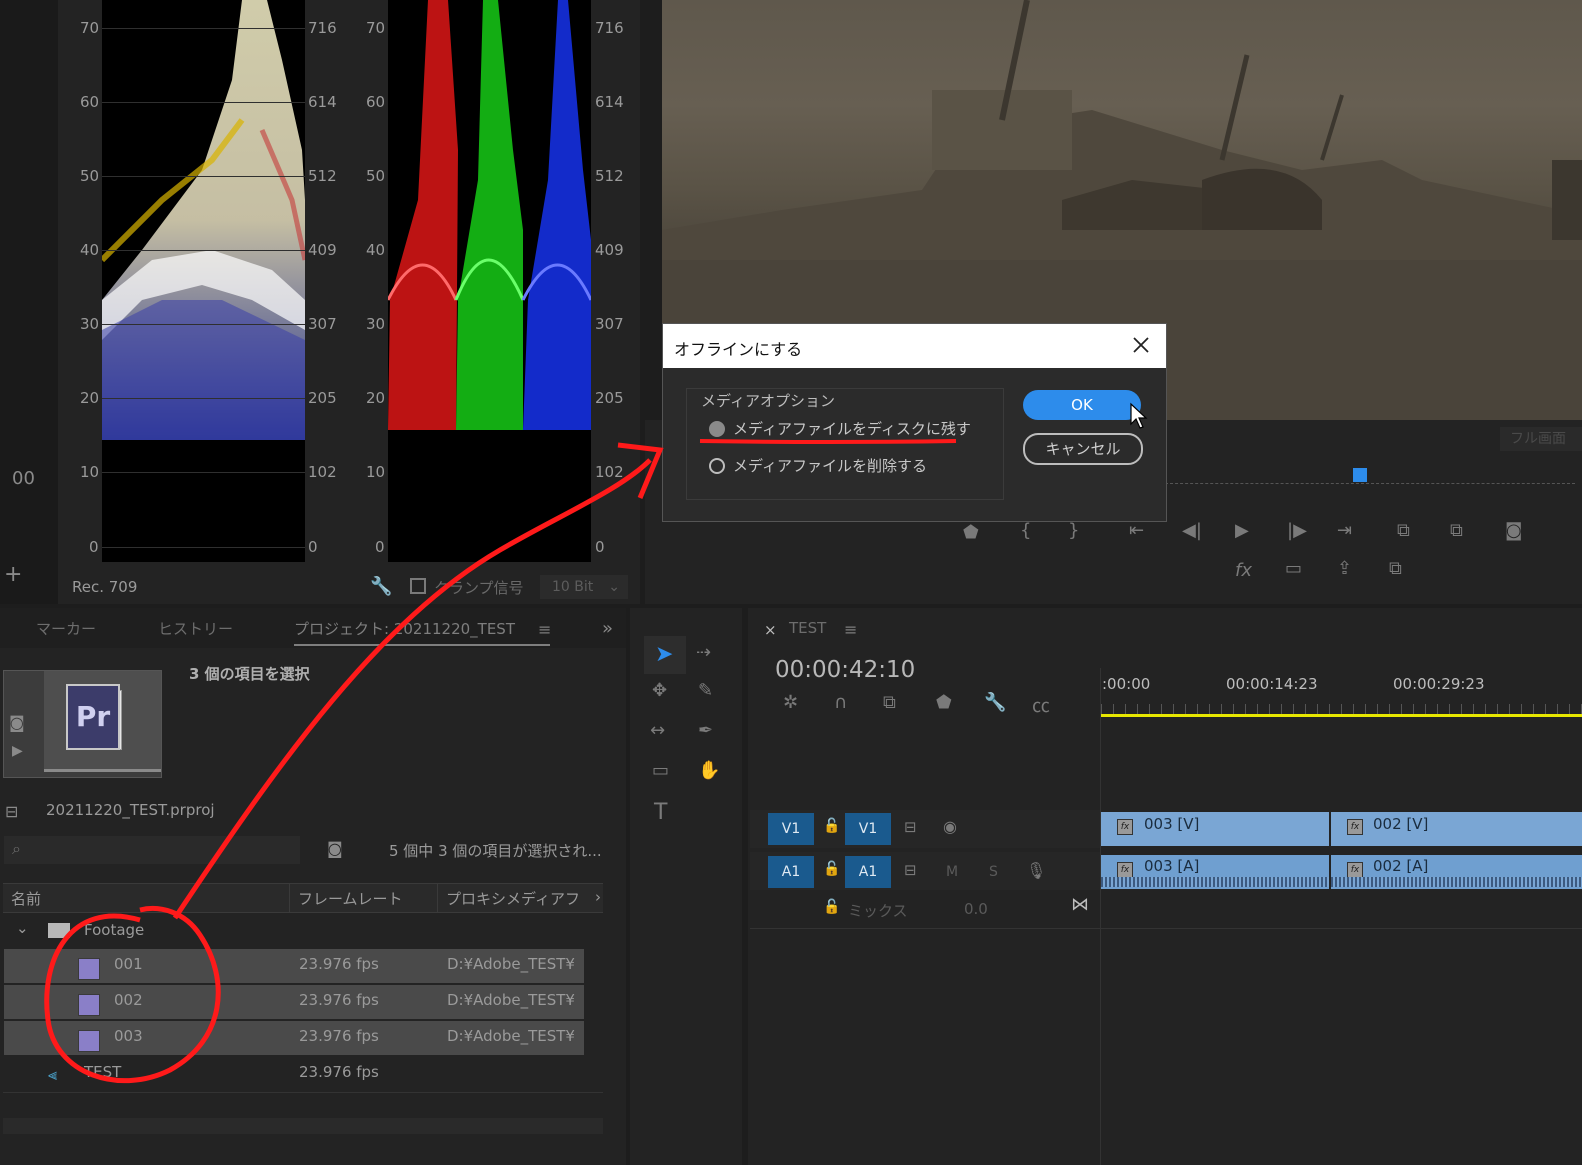 This screenshot has width=1582, height=1165. Describe the element at coordinates (412, 689) in the screenshot. I see `arrow-curve-annotation` at that location.